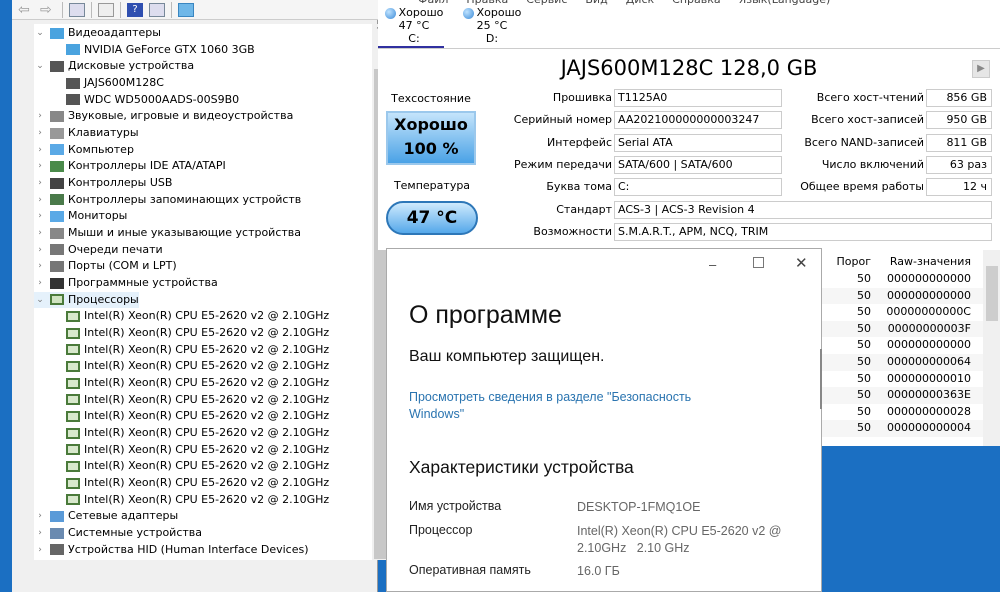 The image size is (1000, 592). I want to click on properties-icon, so click(106, 9).